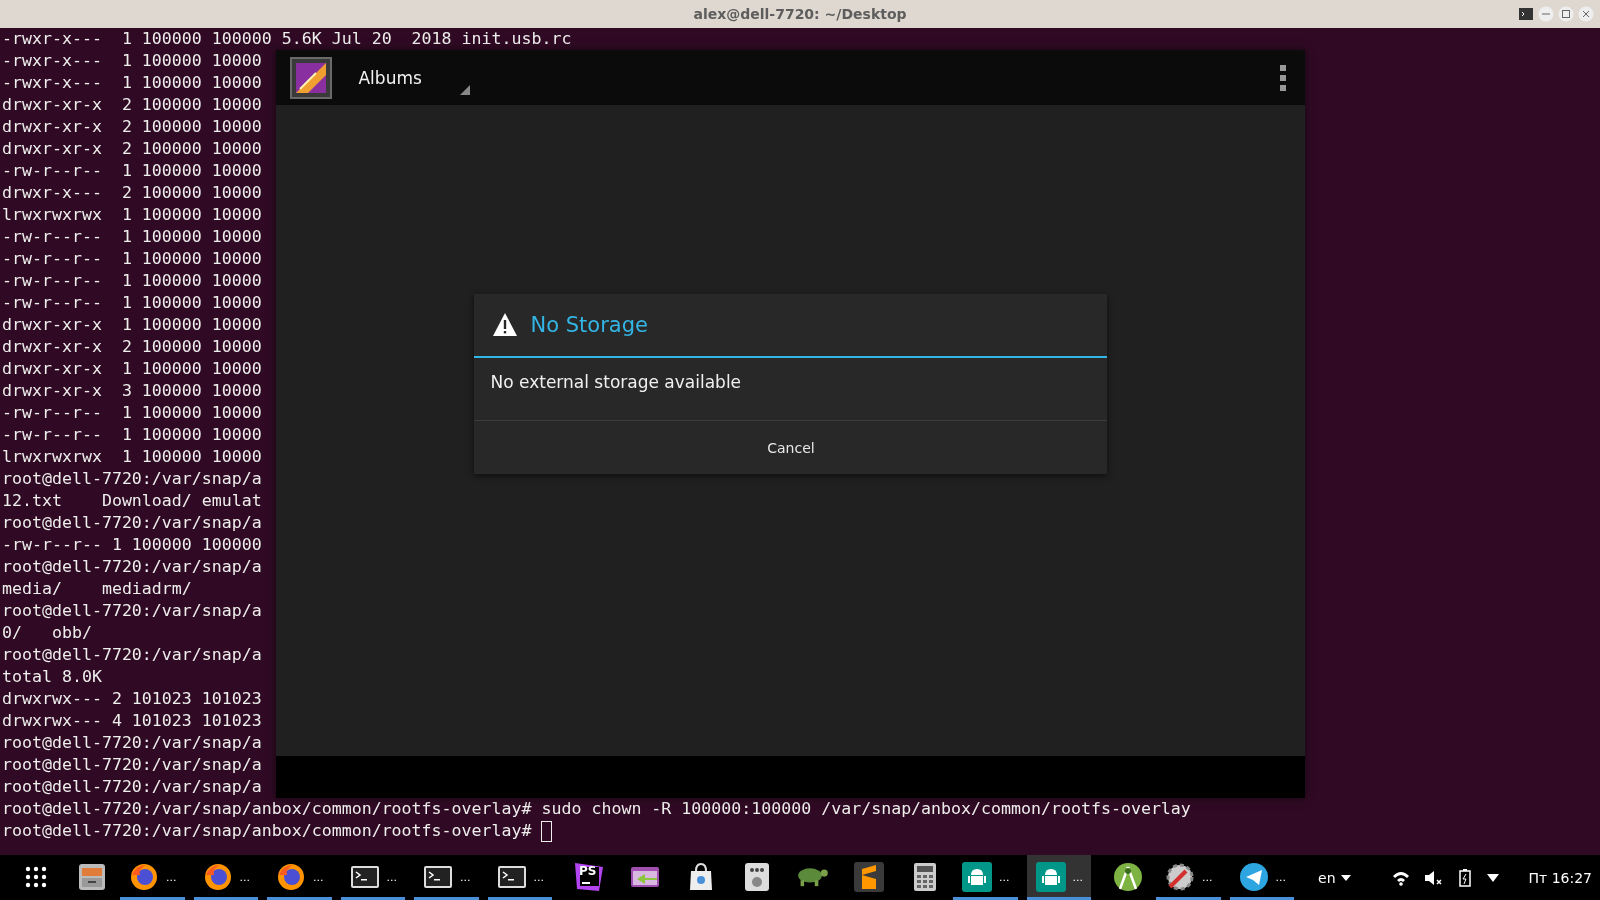 This screenshot has height=900, width=1600. I want to click on terminal-line: root@dell-7720:/var/snap/anbox/common/rootfs-overlay# sudo chown -R 100000:100000 /var/snap/anbox/common/rootfs-overlay, so click(596, 809).